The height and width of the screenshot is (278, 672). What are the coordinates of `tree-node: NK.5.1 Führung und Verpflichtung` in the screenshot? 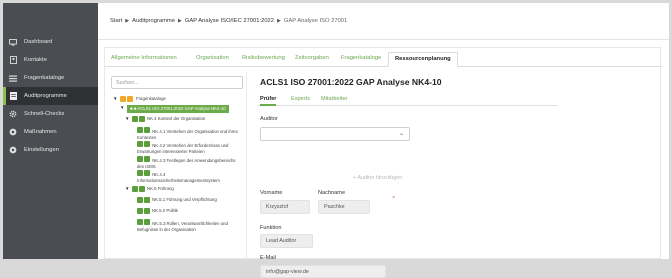 It's located at (177, 200).